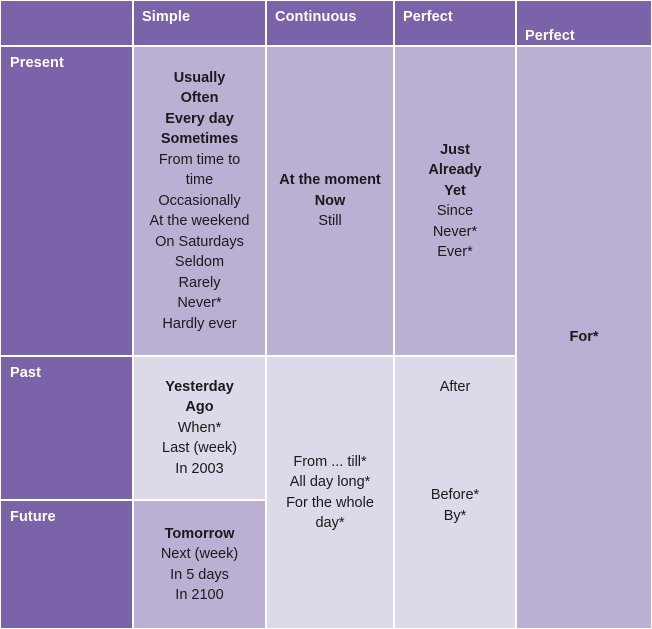 Image resolution: width=652 pixels, height=629 pixels. I want to click on column-header-perfect-continuous-label: Perfect Continuous, so click(550, 36).